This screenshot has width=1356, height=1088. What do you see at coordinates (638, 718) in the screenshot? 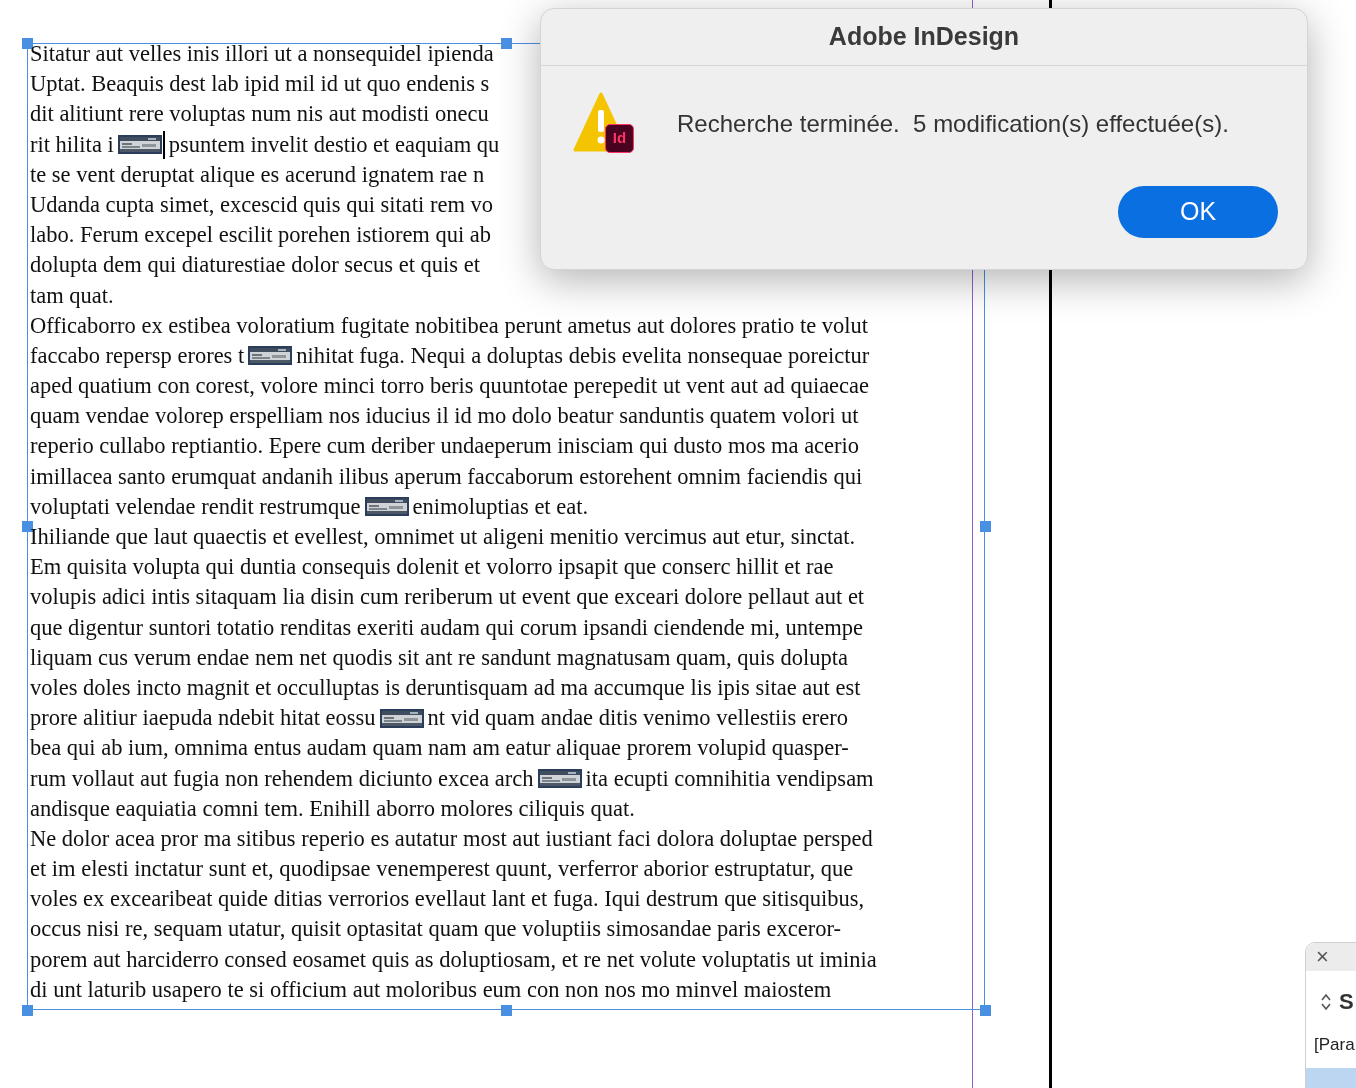
I see `body-text-line: nt vid quam andae ditis venimo vellestiis erero` at bounding box center [638, 718].